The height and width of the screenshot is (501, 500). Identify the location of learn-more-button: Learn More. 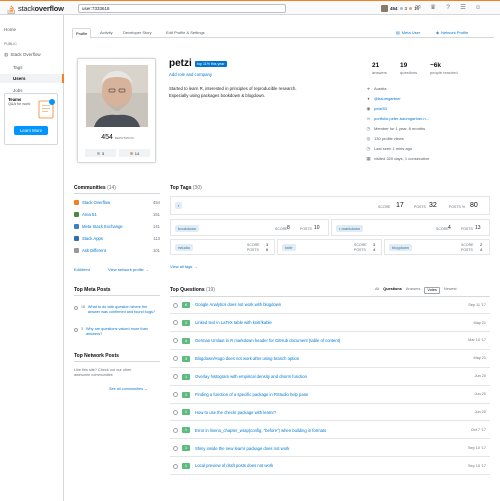
(31, 130).